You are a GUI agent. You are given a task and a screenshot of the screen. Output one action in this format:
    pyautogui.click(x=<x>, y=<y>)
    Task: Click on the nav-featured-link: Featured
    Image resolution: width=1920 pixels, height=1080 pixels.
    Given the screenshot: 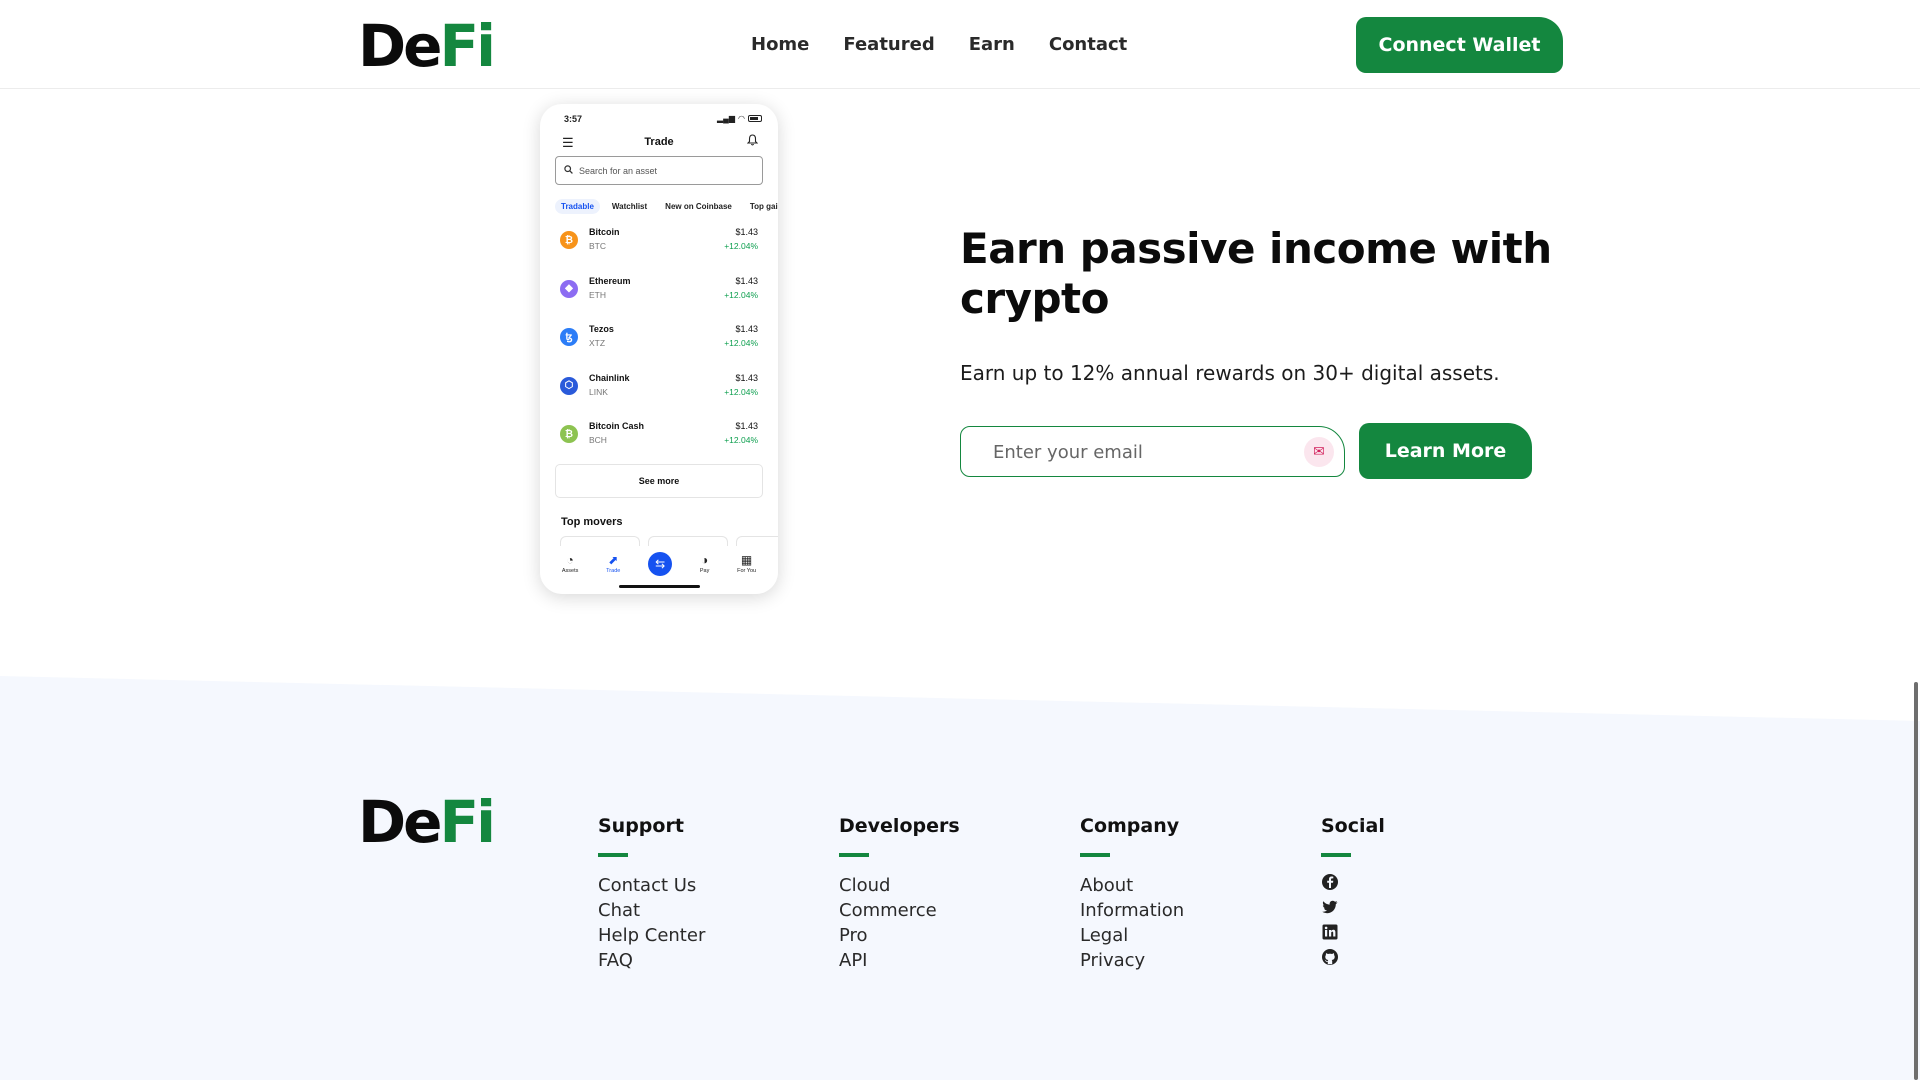 What is the action you would take?
    pyautogui.click(x=888, y=44)
    